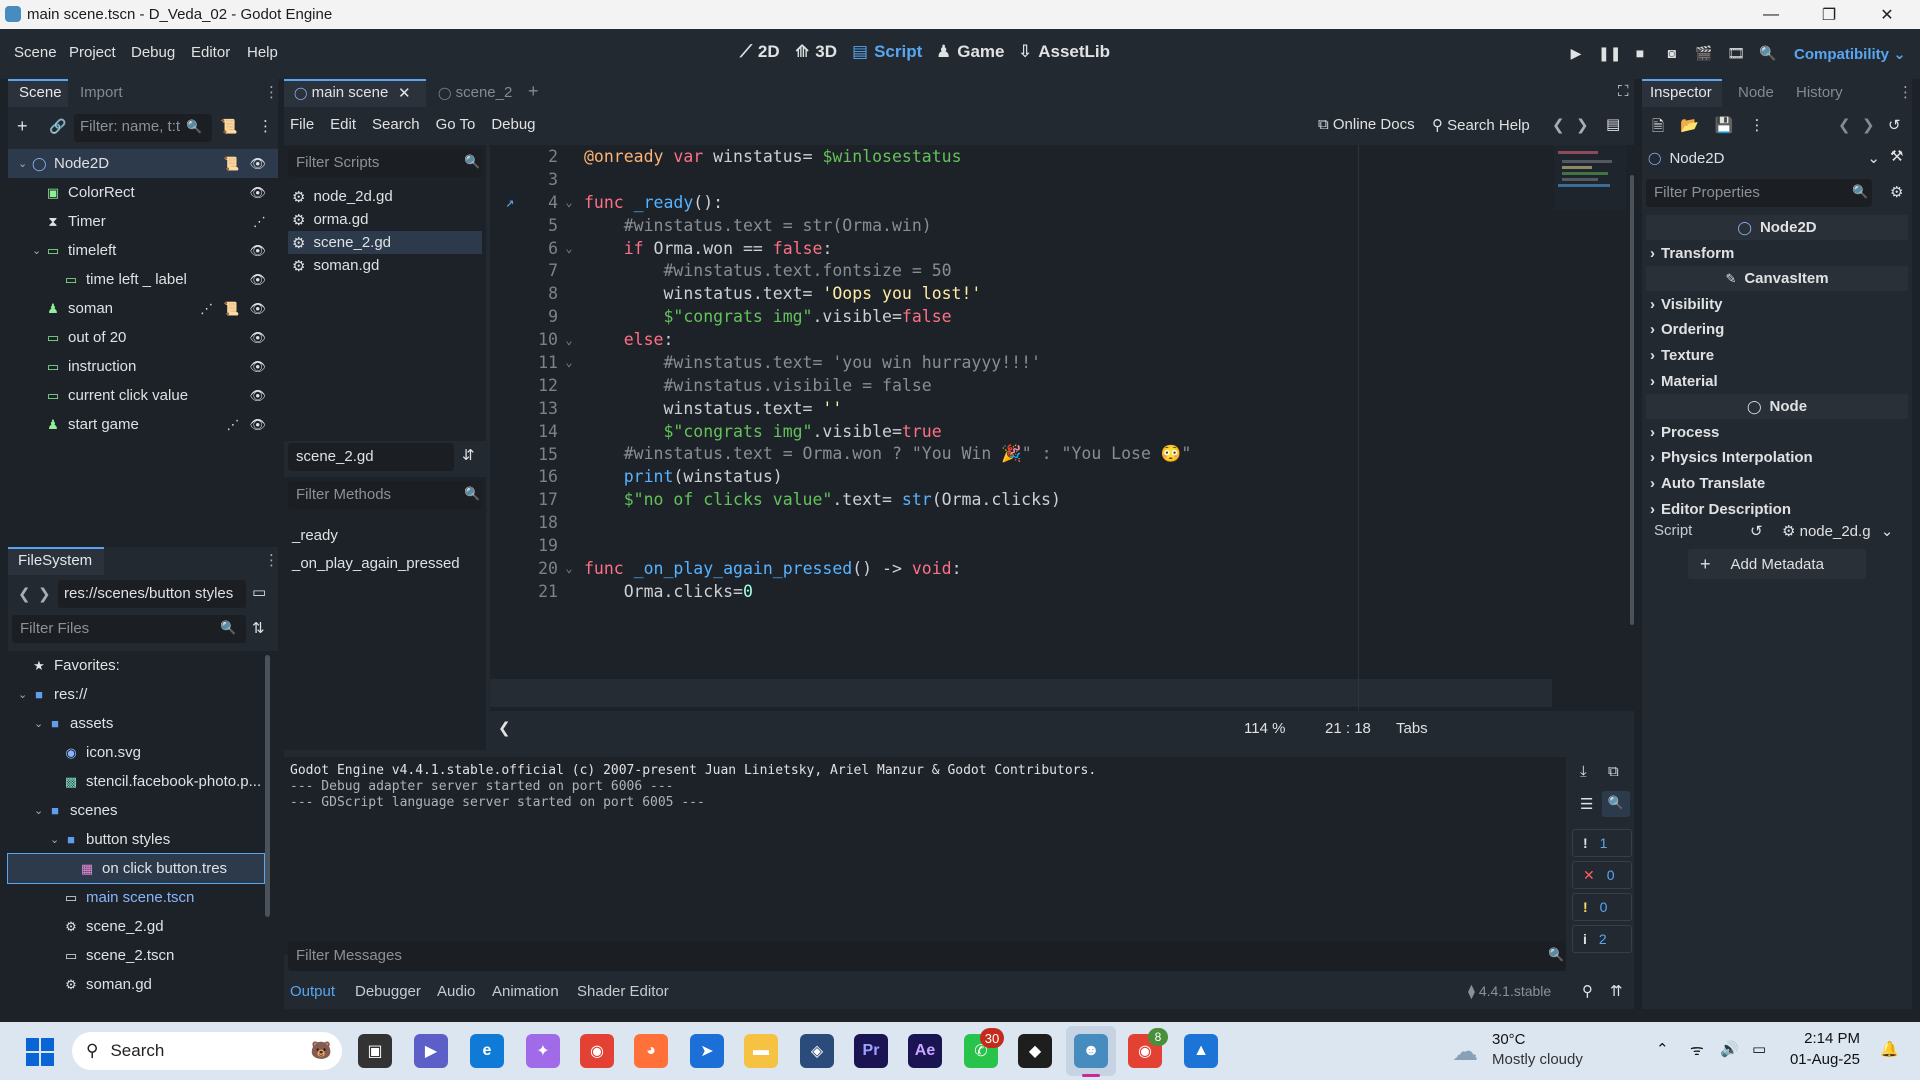 The image size is (1920, 1080). Describe the element at coordinates (1777, 381) in the screenshot. I see `inspector-section: › Material` at that location.